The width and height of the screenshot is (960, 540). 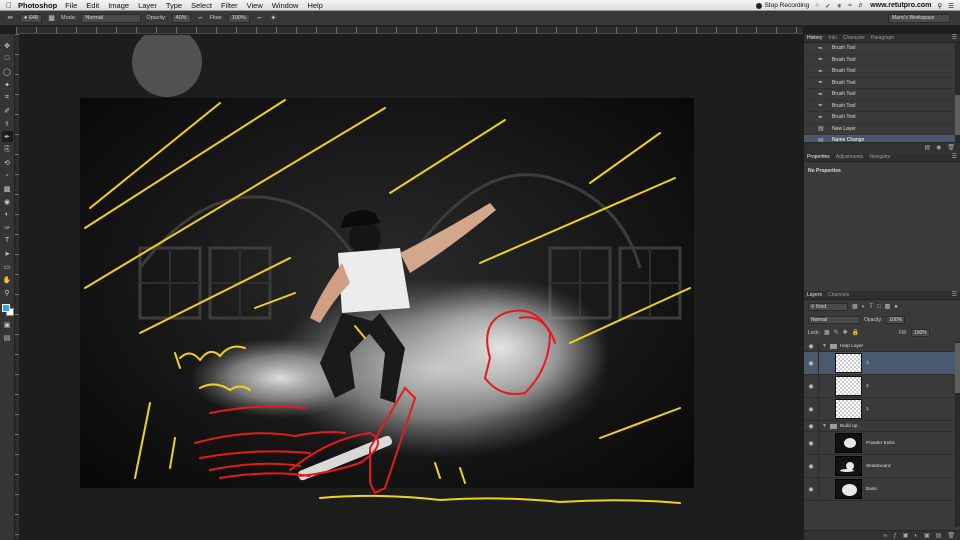 What do you see at coordinates (7, 188) in the screenshot?
I see `gradient-icon: ▩` at bounding box center [7, 188].